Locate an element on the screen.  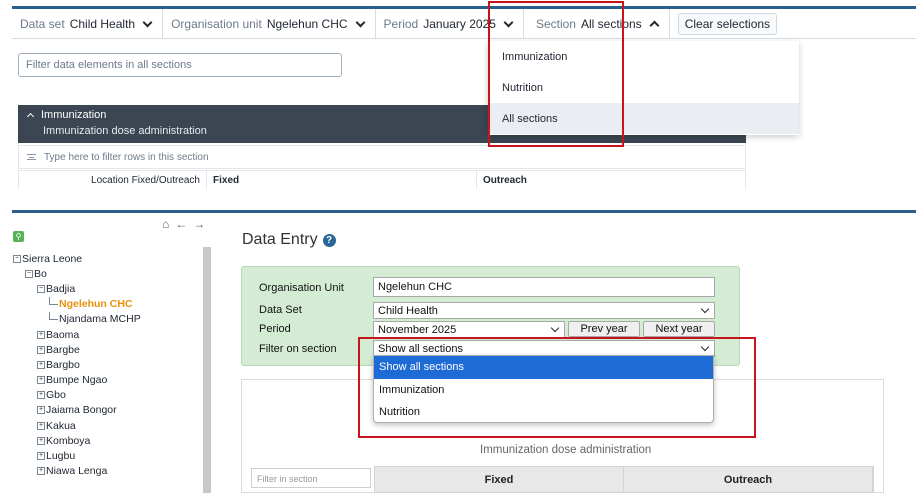
clear-selections-button: Clear selections is located at coordinates (727, 23).